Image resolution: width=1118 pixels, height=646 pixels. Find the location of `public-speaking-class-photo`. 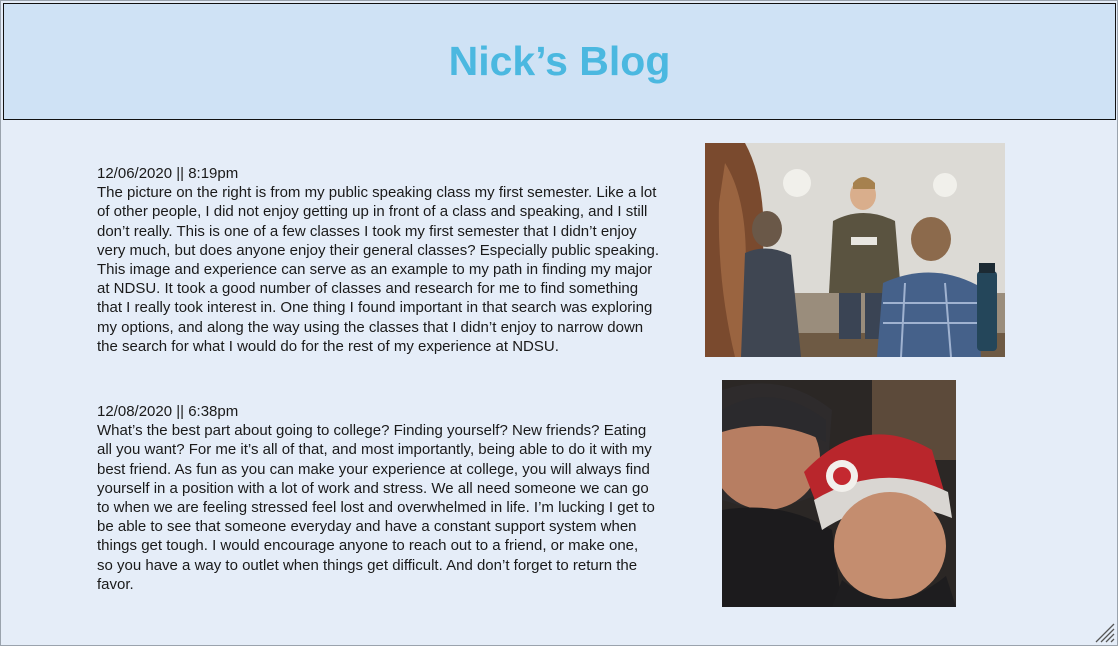

public-speaking-class-photo is located at coordinates (855, 250).